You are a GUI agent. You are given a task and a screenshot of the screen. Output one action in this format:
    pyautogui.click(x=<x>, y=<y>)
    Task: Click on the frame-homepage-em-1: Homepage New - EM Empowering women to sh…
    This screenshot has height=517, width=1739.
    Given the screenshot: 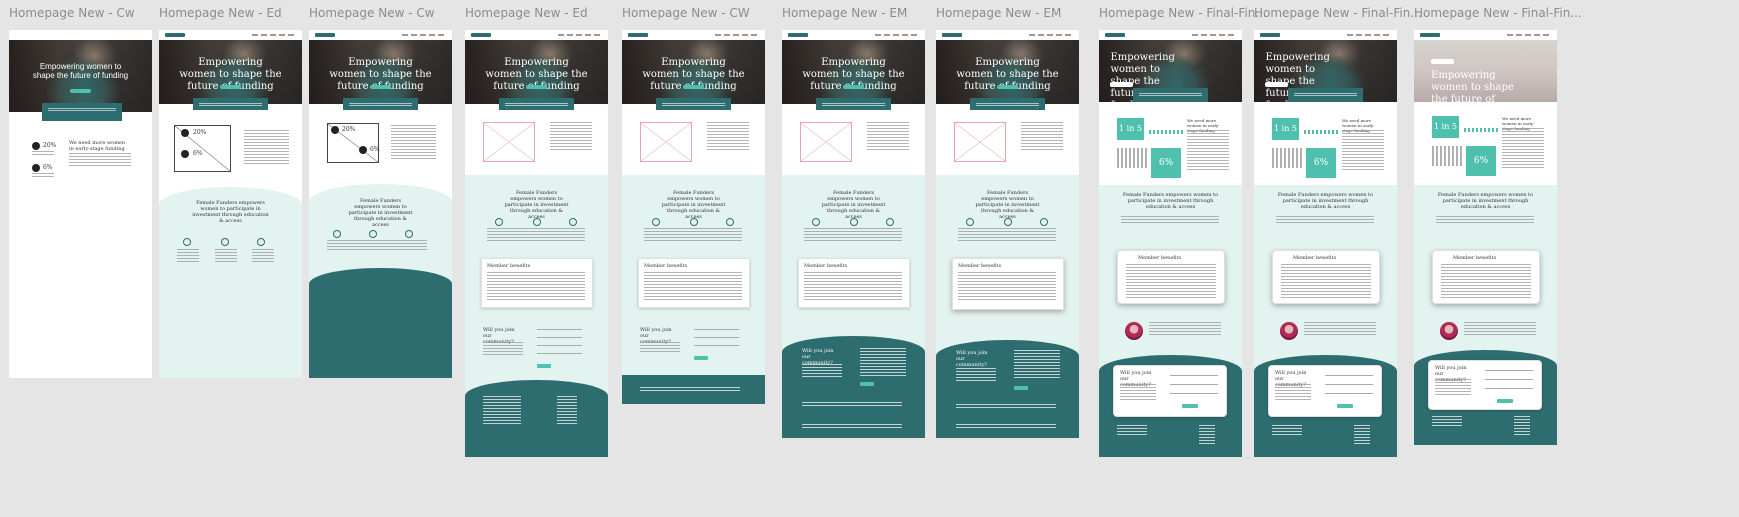 What is the action you would take?
    pyautogui.click(x=853, y=222)
    